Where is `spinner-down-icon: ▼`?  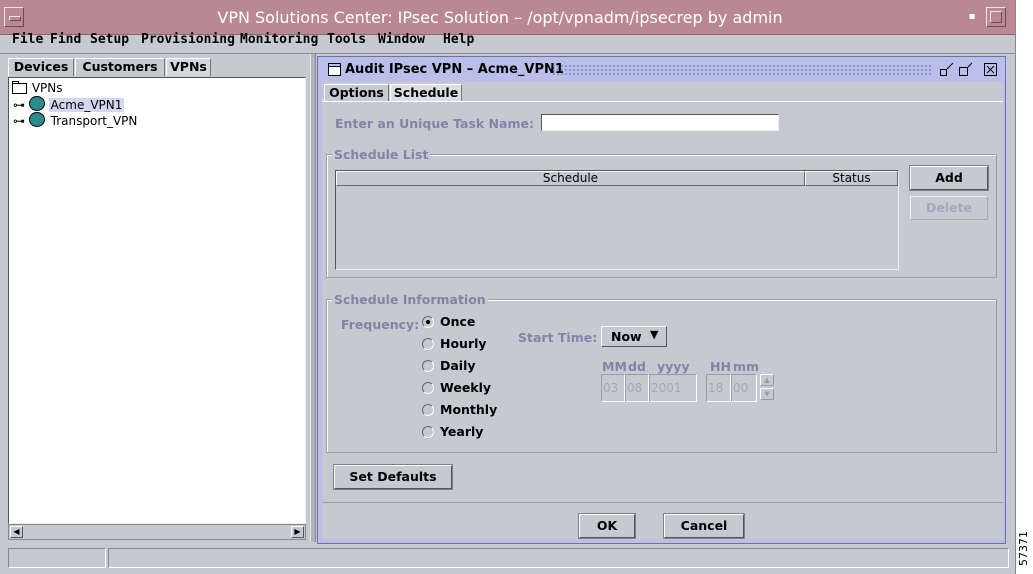 spinner-down-icon: ▼ is located at coordinates (767, 394).